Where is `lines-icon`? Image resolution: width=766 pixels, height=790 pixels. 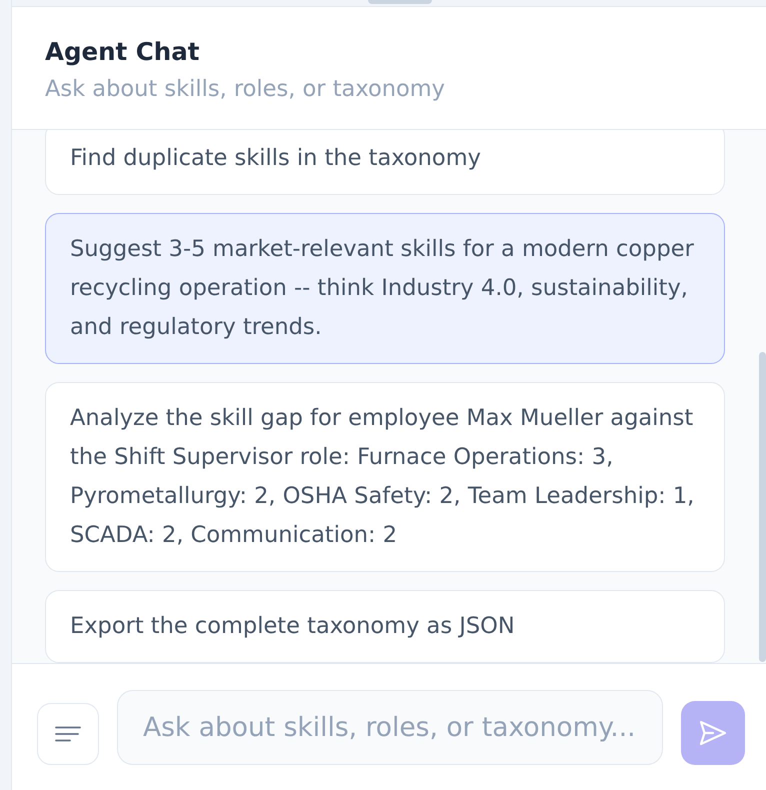
lines-icon is located at coordinates (68, 734).